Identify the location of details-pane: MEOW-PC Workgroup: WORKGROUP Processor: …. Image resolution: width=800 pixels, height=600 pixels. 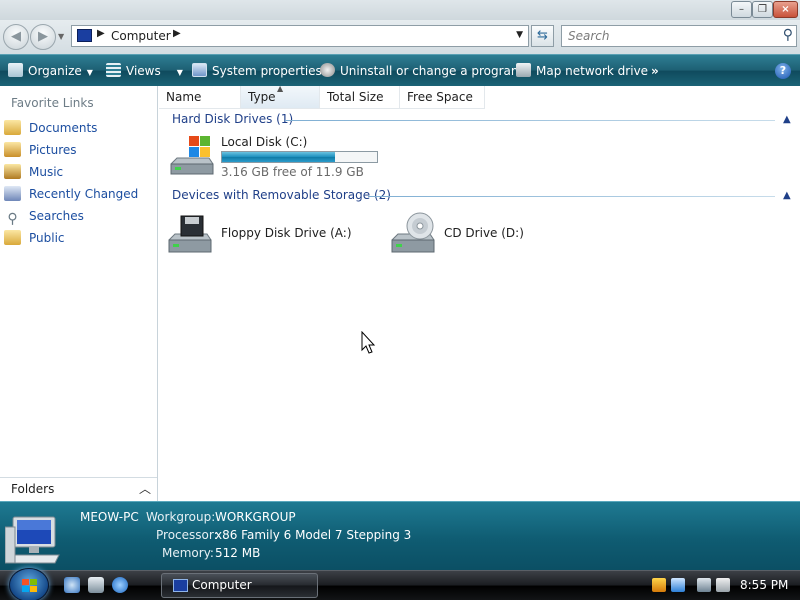
(400, 535).